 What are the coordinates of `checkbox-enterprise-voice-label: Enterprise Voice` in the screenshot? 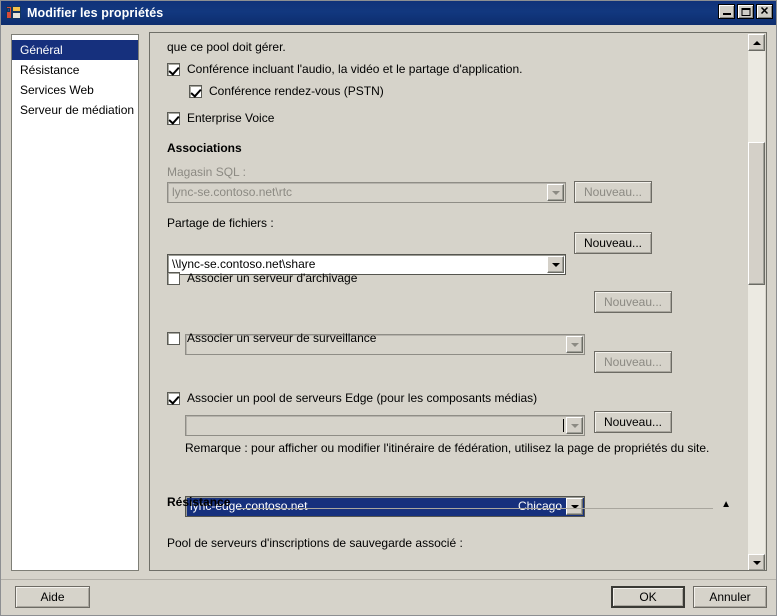 It's located at (231, 118).